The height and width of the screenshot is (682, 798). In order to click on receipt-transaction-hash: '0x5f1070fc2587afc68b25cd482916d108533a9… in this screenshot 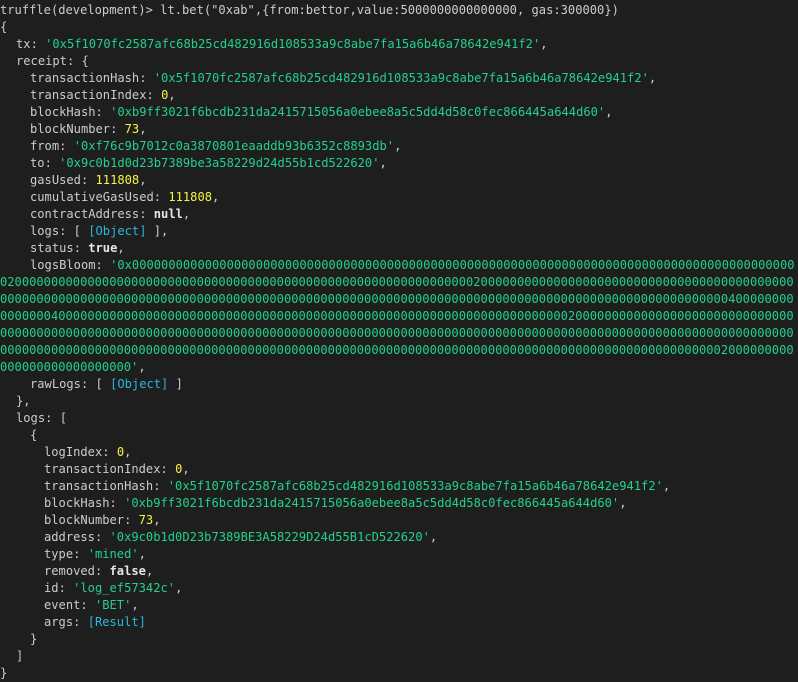, I will do `click(401, 78)`.